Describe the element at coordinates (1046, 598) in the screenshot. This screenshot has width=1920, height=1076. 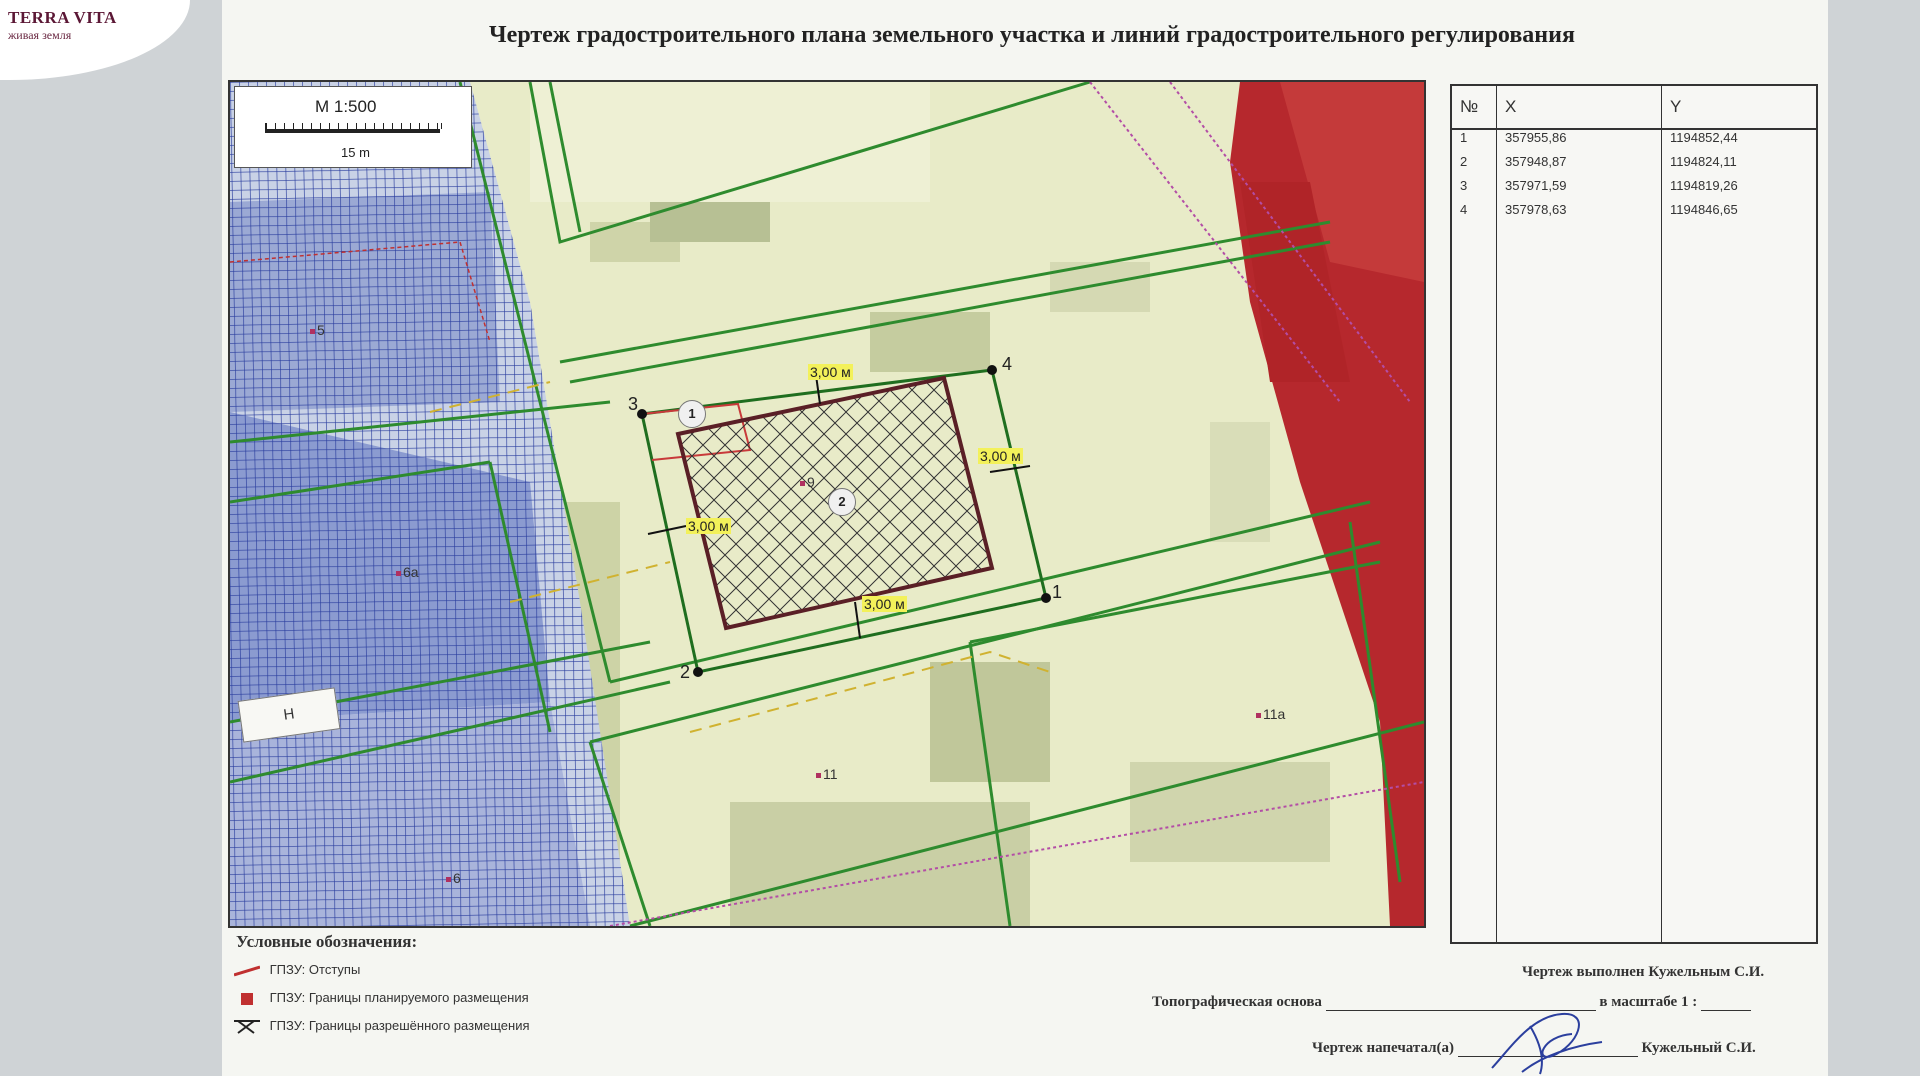
I see `point-1-marker` at that location.